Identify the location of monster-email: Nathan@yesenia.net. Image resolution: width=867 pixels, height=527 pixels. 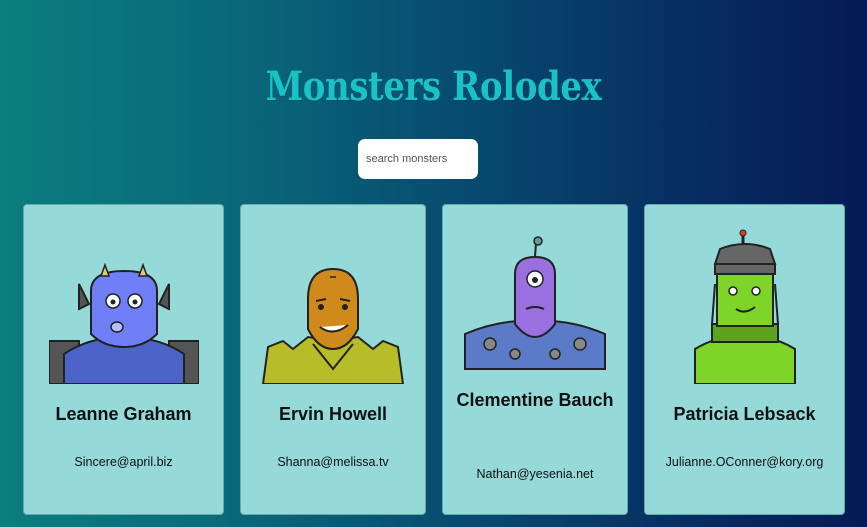
(535, 474).